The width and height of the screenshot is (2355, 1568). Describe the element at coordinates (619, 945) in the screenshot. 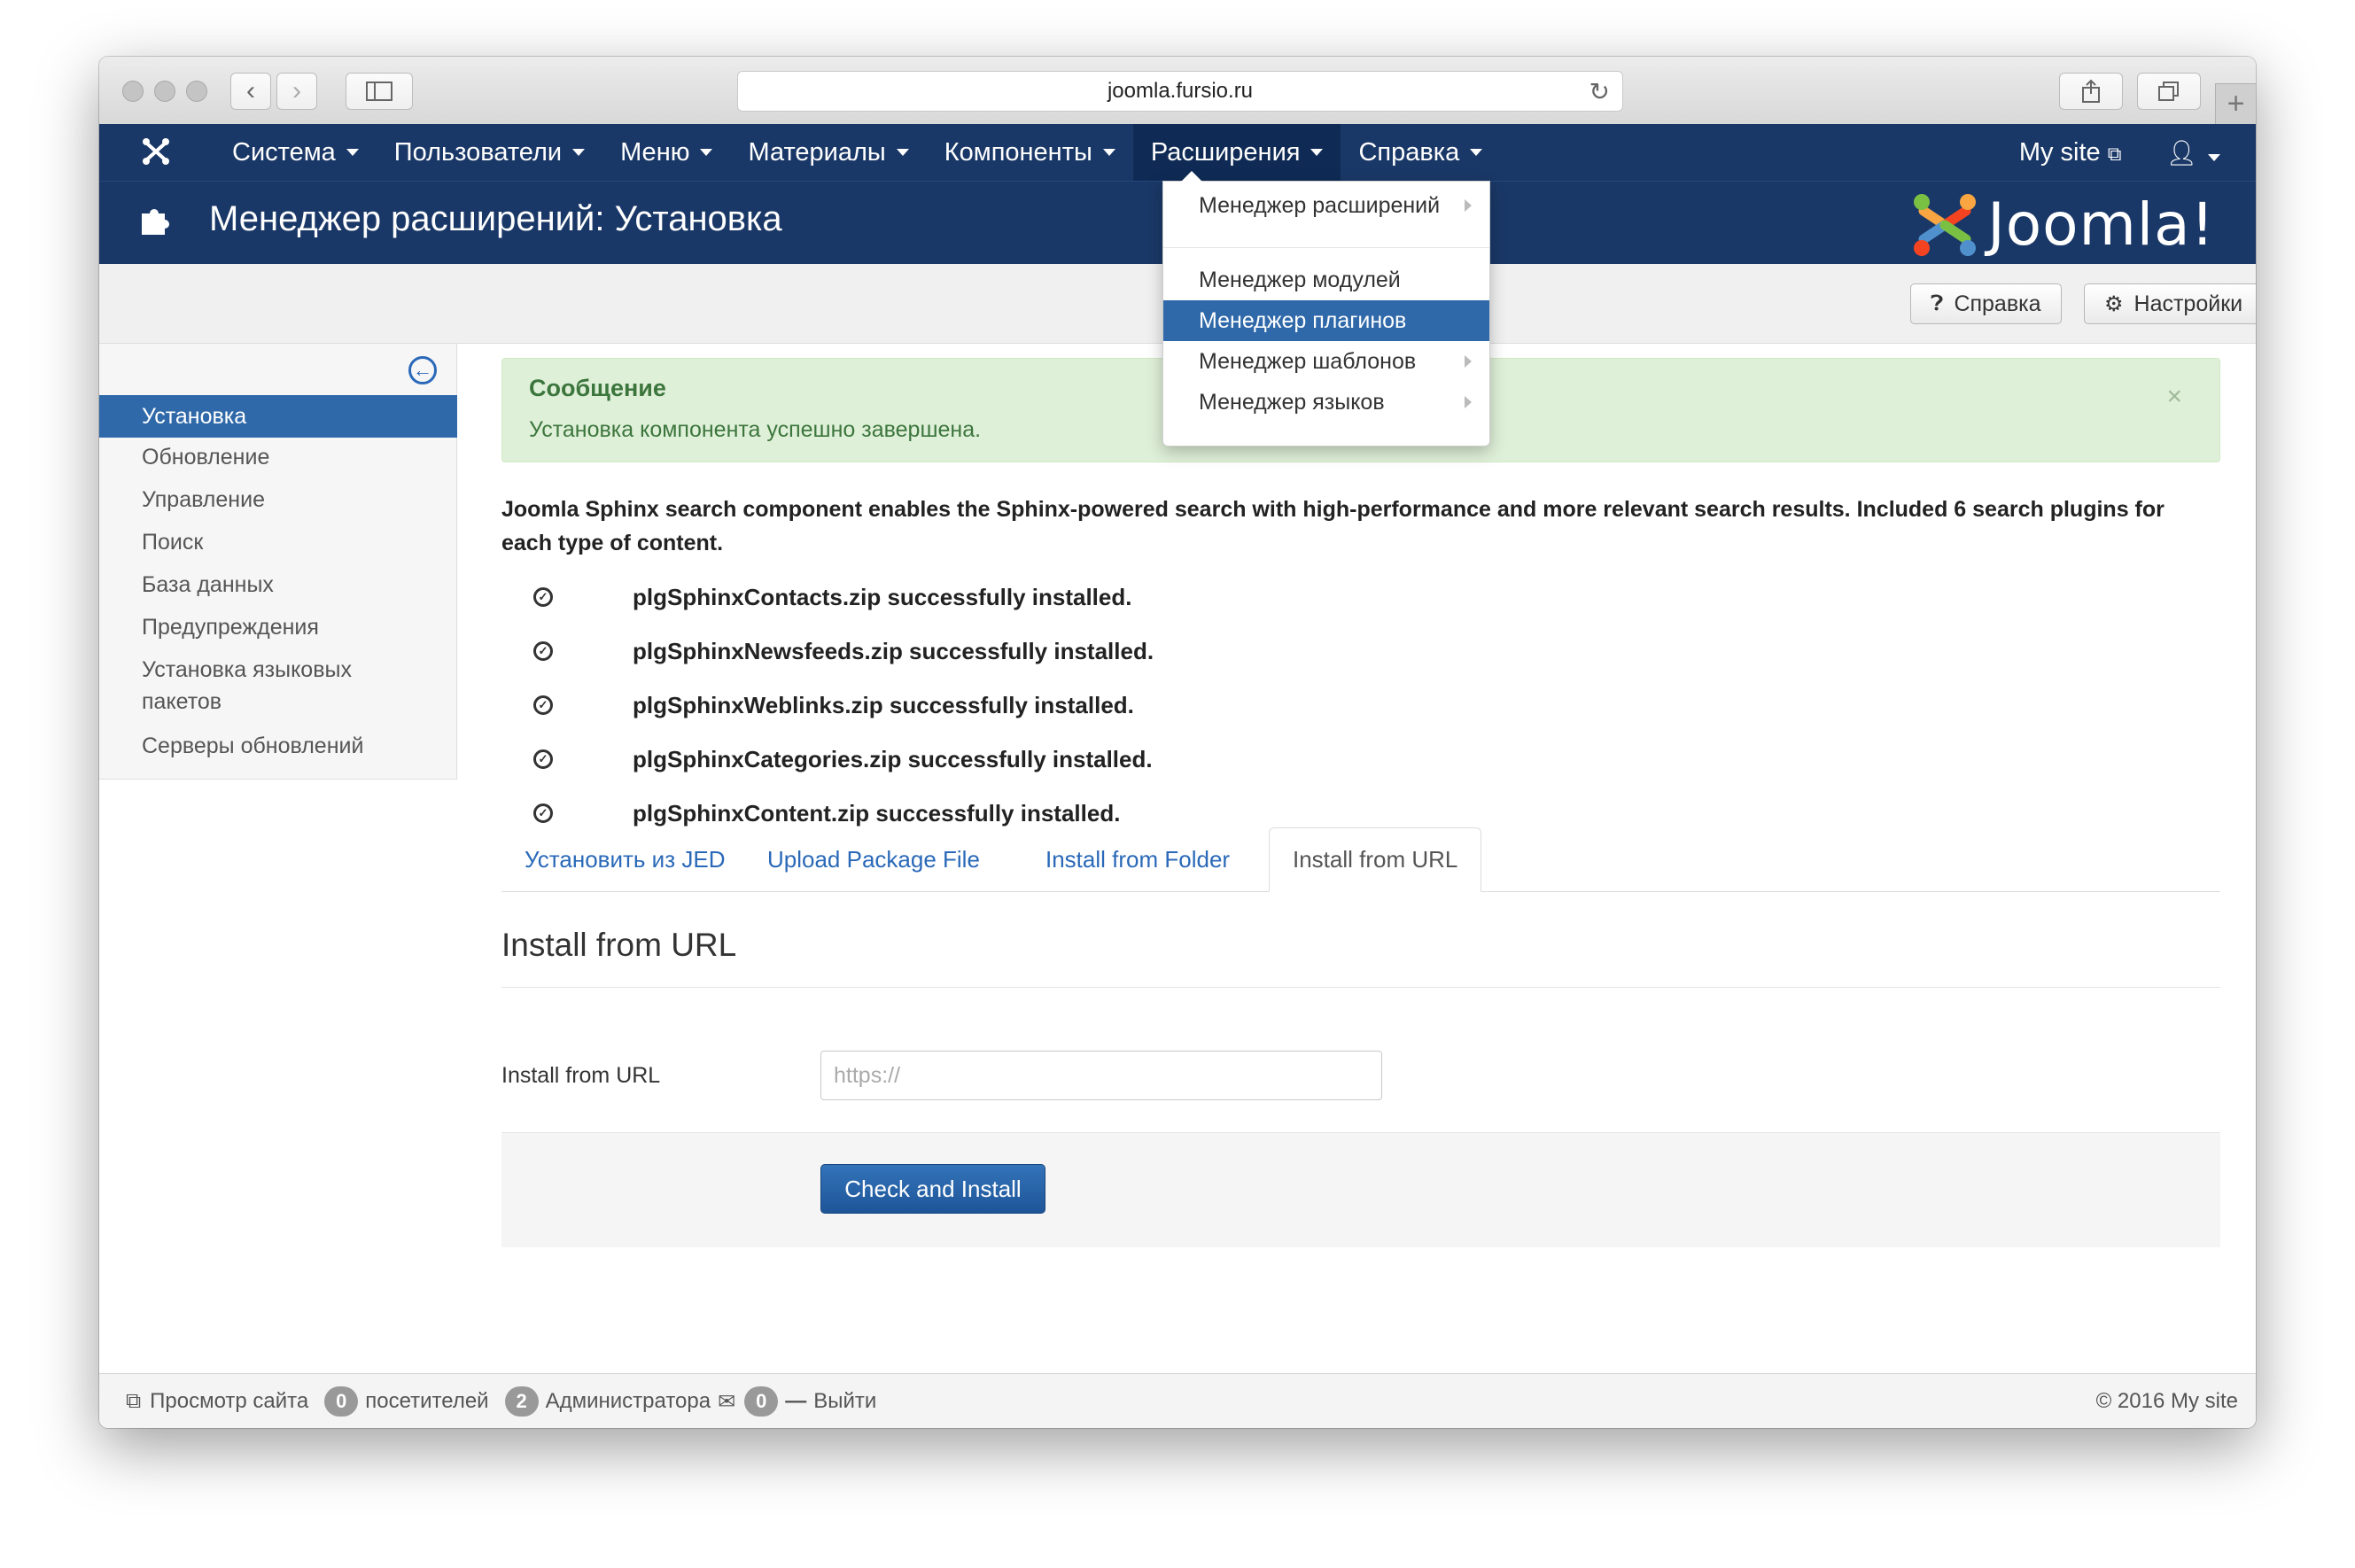

I see `section-title: Install from URL` at that location.